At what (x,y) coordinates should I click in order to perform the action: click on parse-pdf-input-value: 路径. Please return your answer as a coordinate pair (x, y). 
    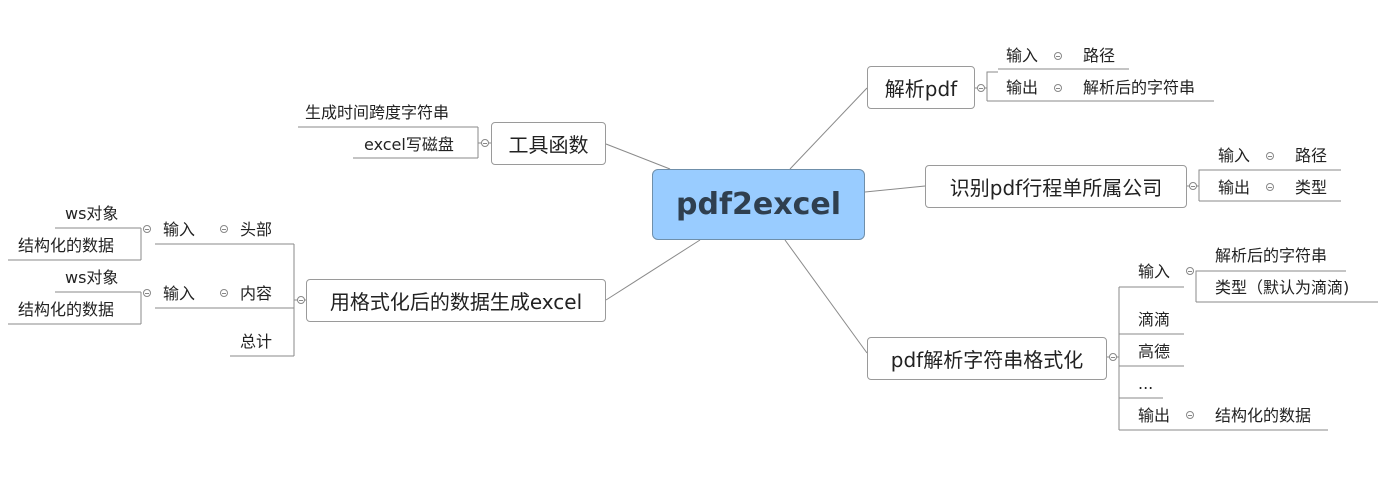
    Looking at the image, I should click on (1099, 55).